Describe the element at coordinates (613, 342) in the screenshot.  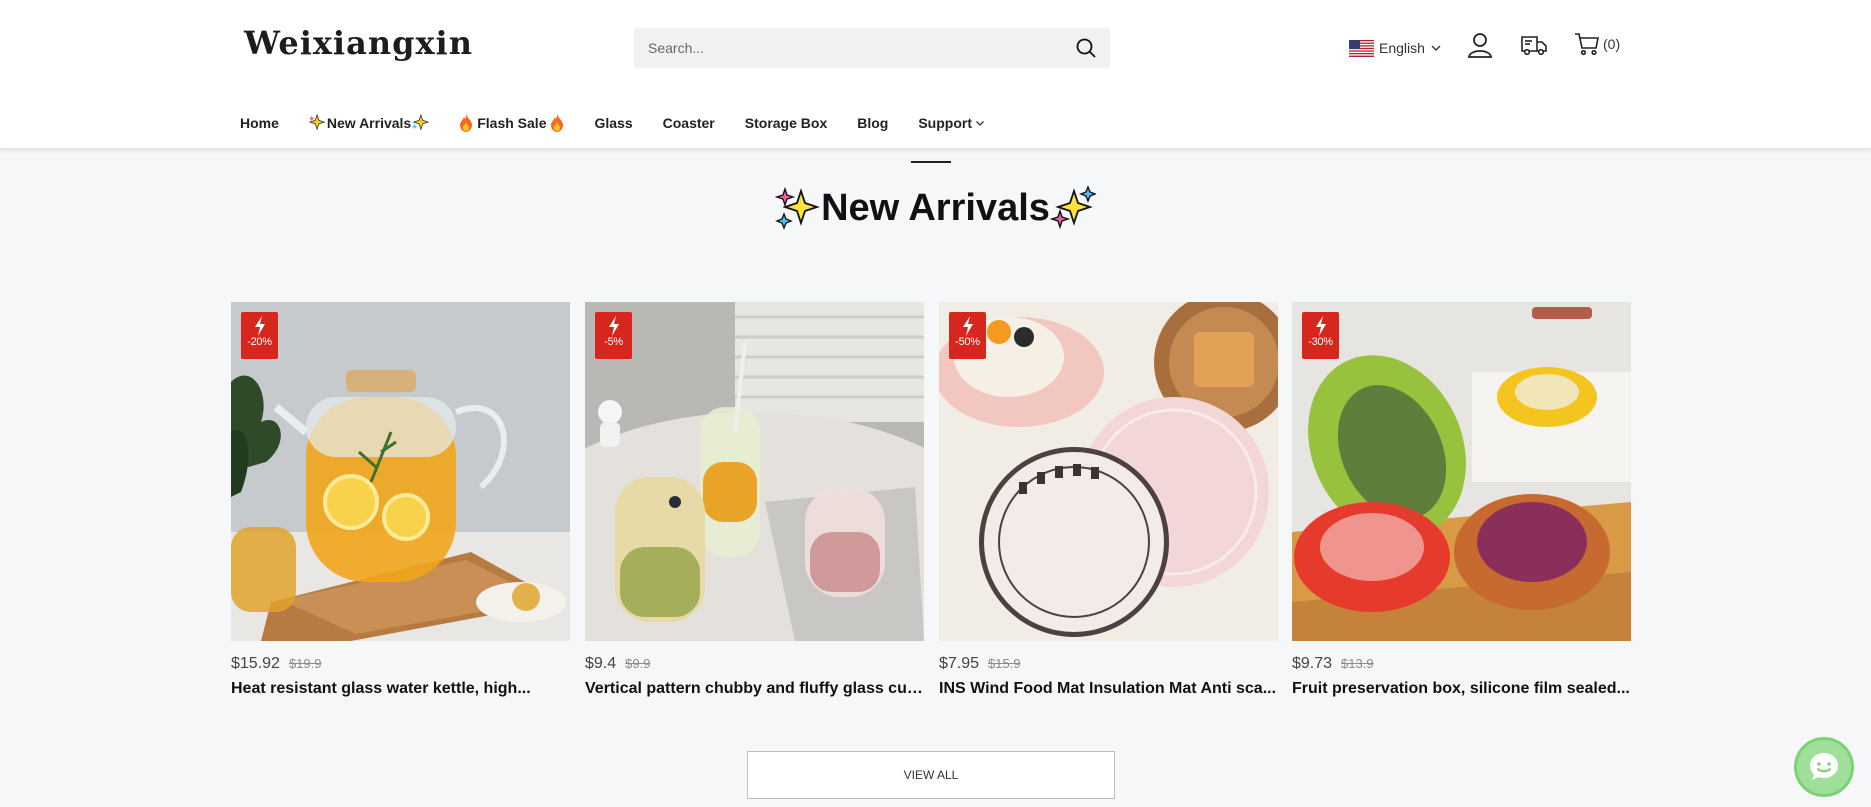
I see `discount-label: -5%` at that location.